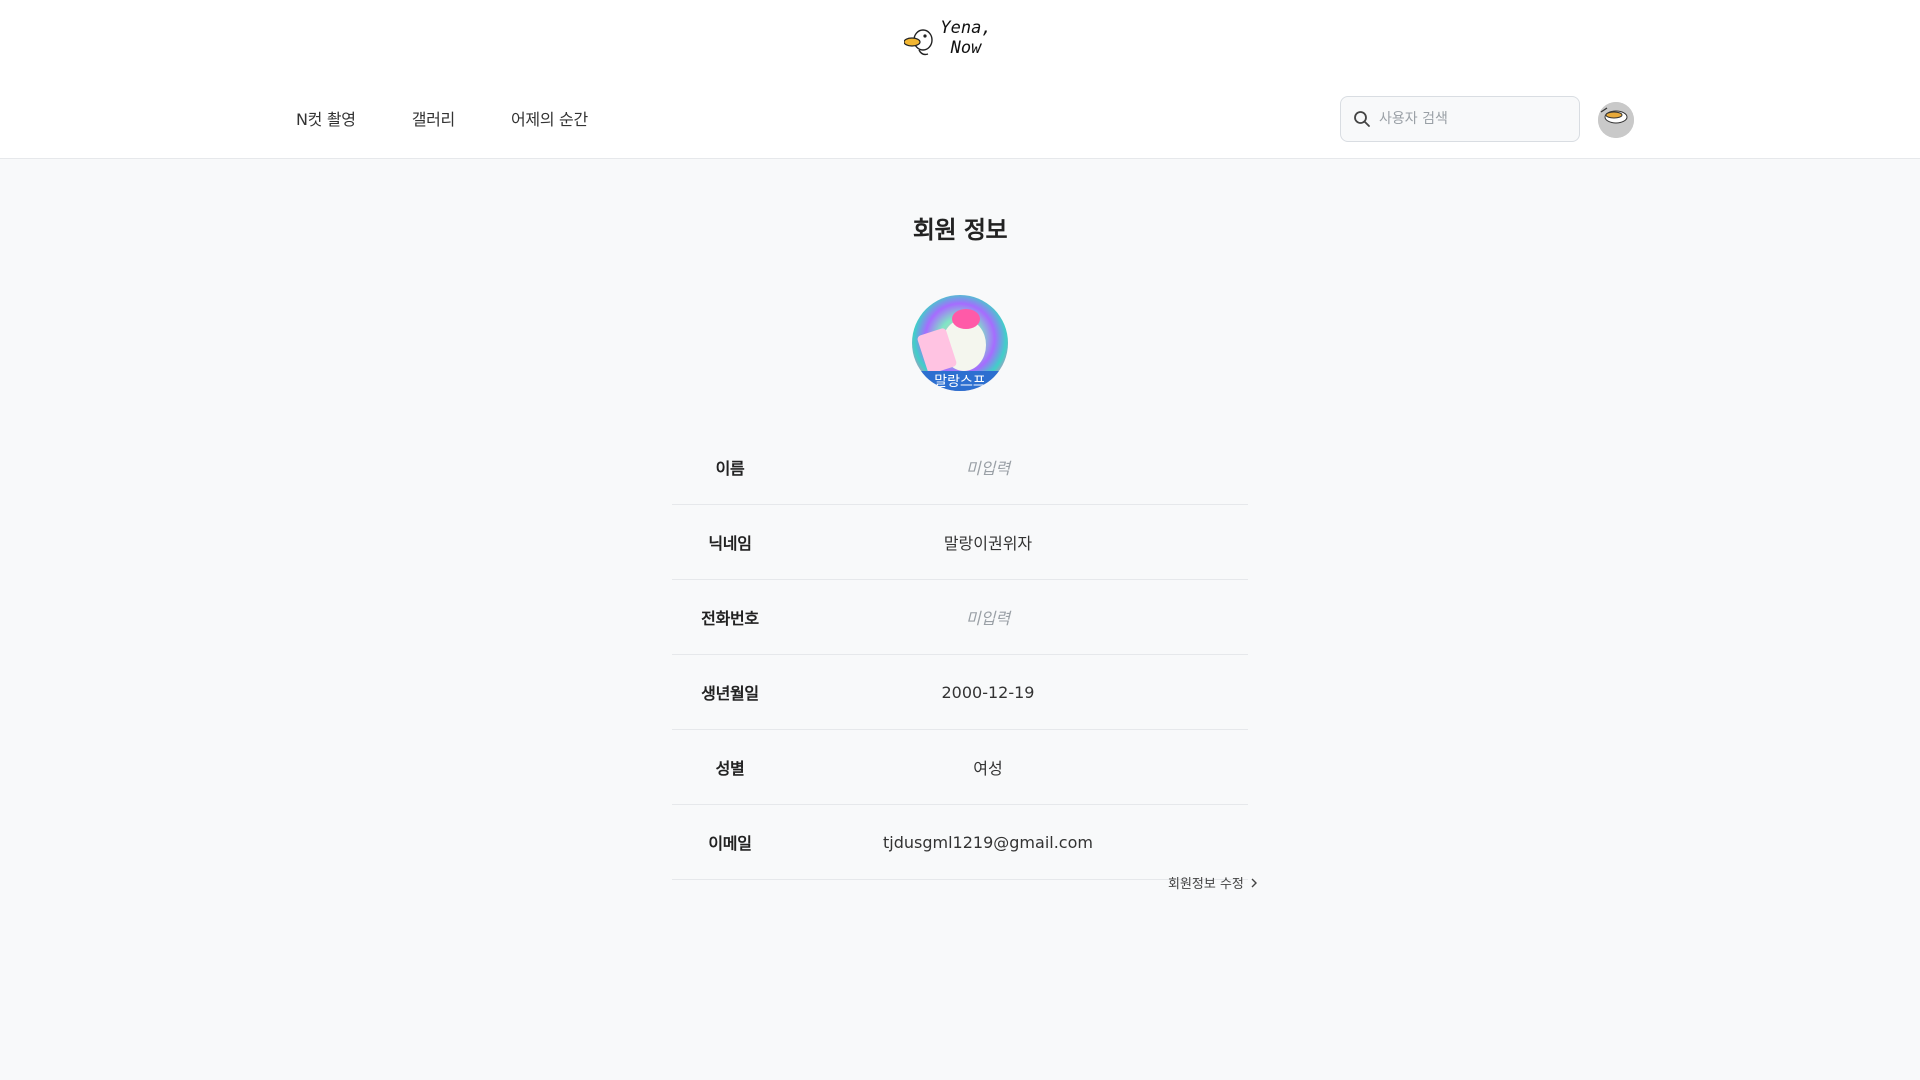 The width and height of the screenshot is (1920, 1080). What do you see at coordinates (470, 118) in the screenshot?
I see `main-nav: N컷 촬영 갤러리 어제의 순간` at bounding box center [470, 118].